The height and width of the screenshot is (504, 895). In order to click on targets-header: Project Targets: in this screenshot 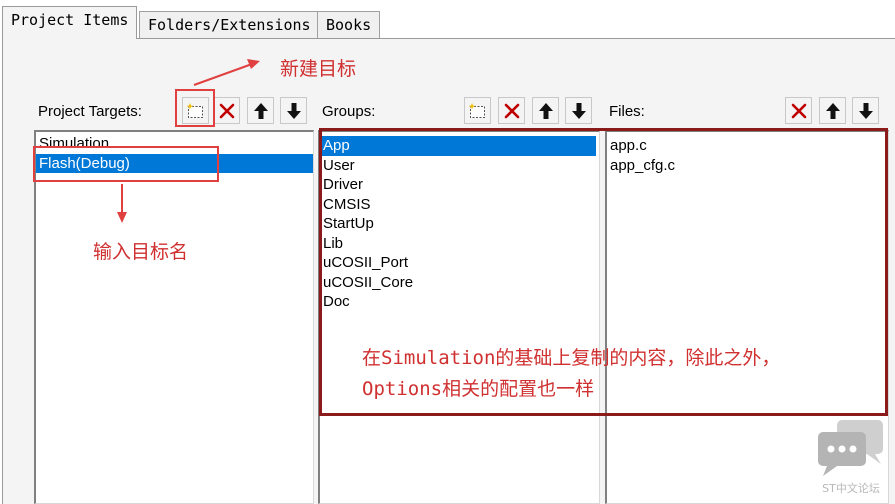, I will do `click(173, 112)`.